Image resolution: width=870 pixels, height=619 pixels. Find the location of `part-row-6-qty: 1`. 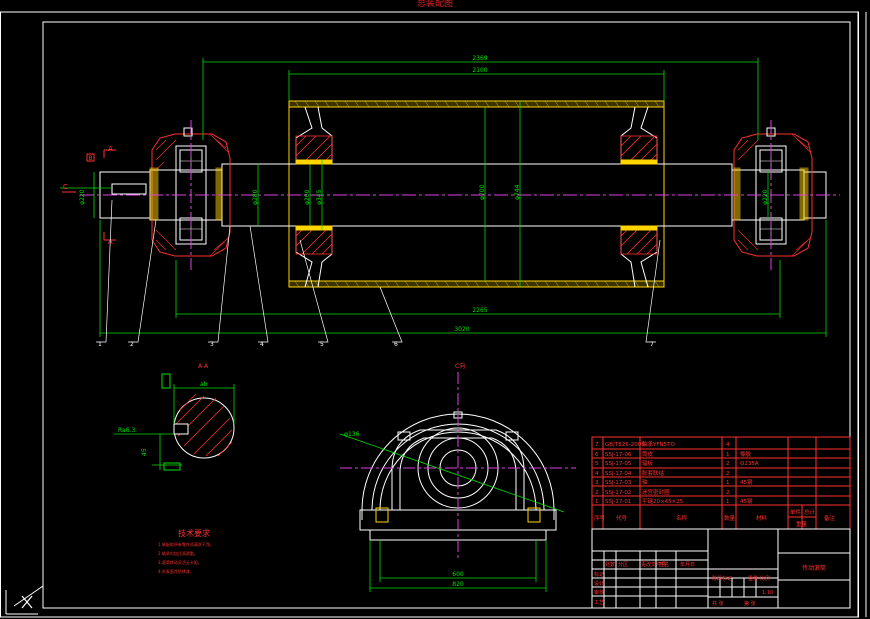

part-row-6-qty: 1 is located at coordinates (728, 455).